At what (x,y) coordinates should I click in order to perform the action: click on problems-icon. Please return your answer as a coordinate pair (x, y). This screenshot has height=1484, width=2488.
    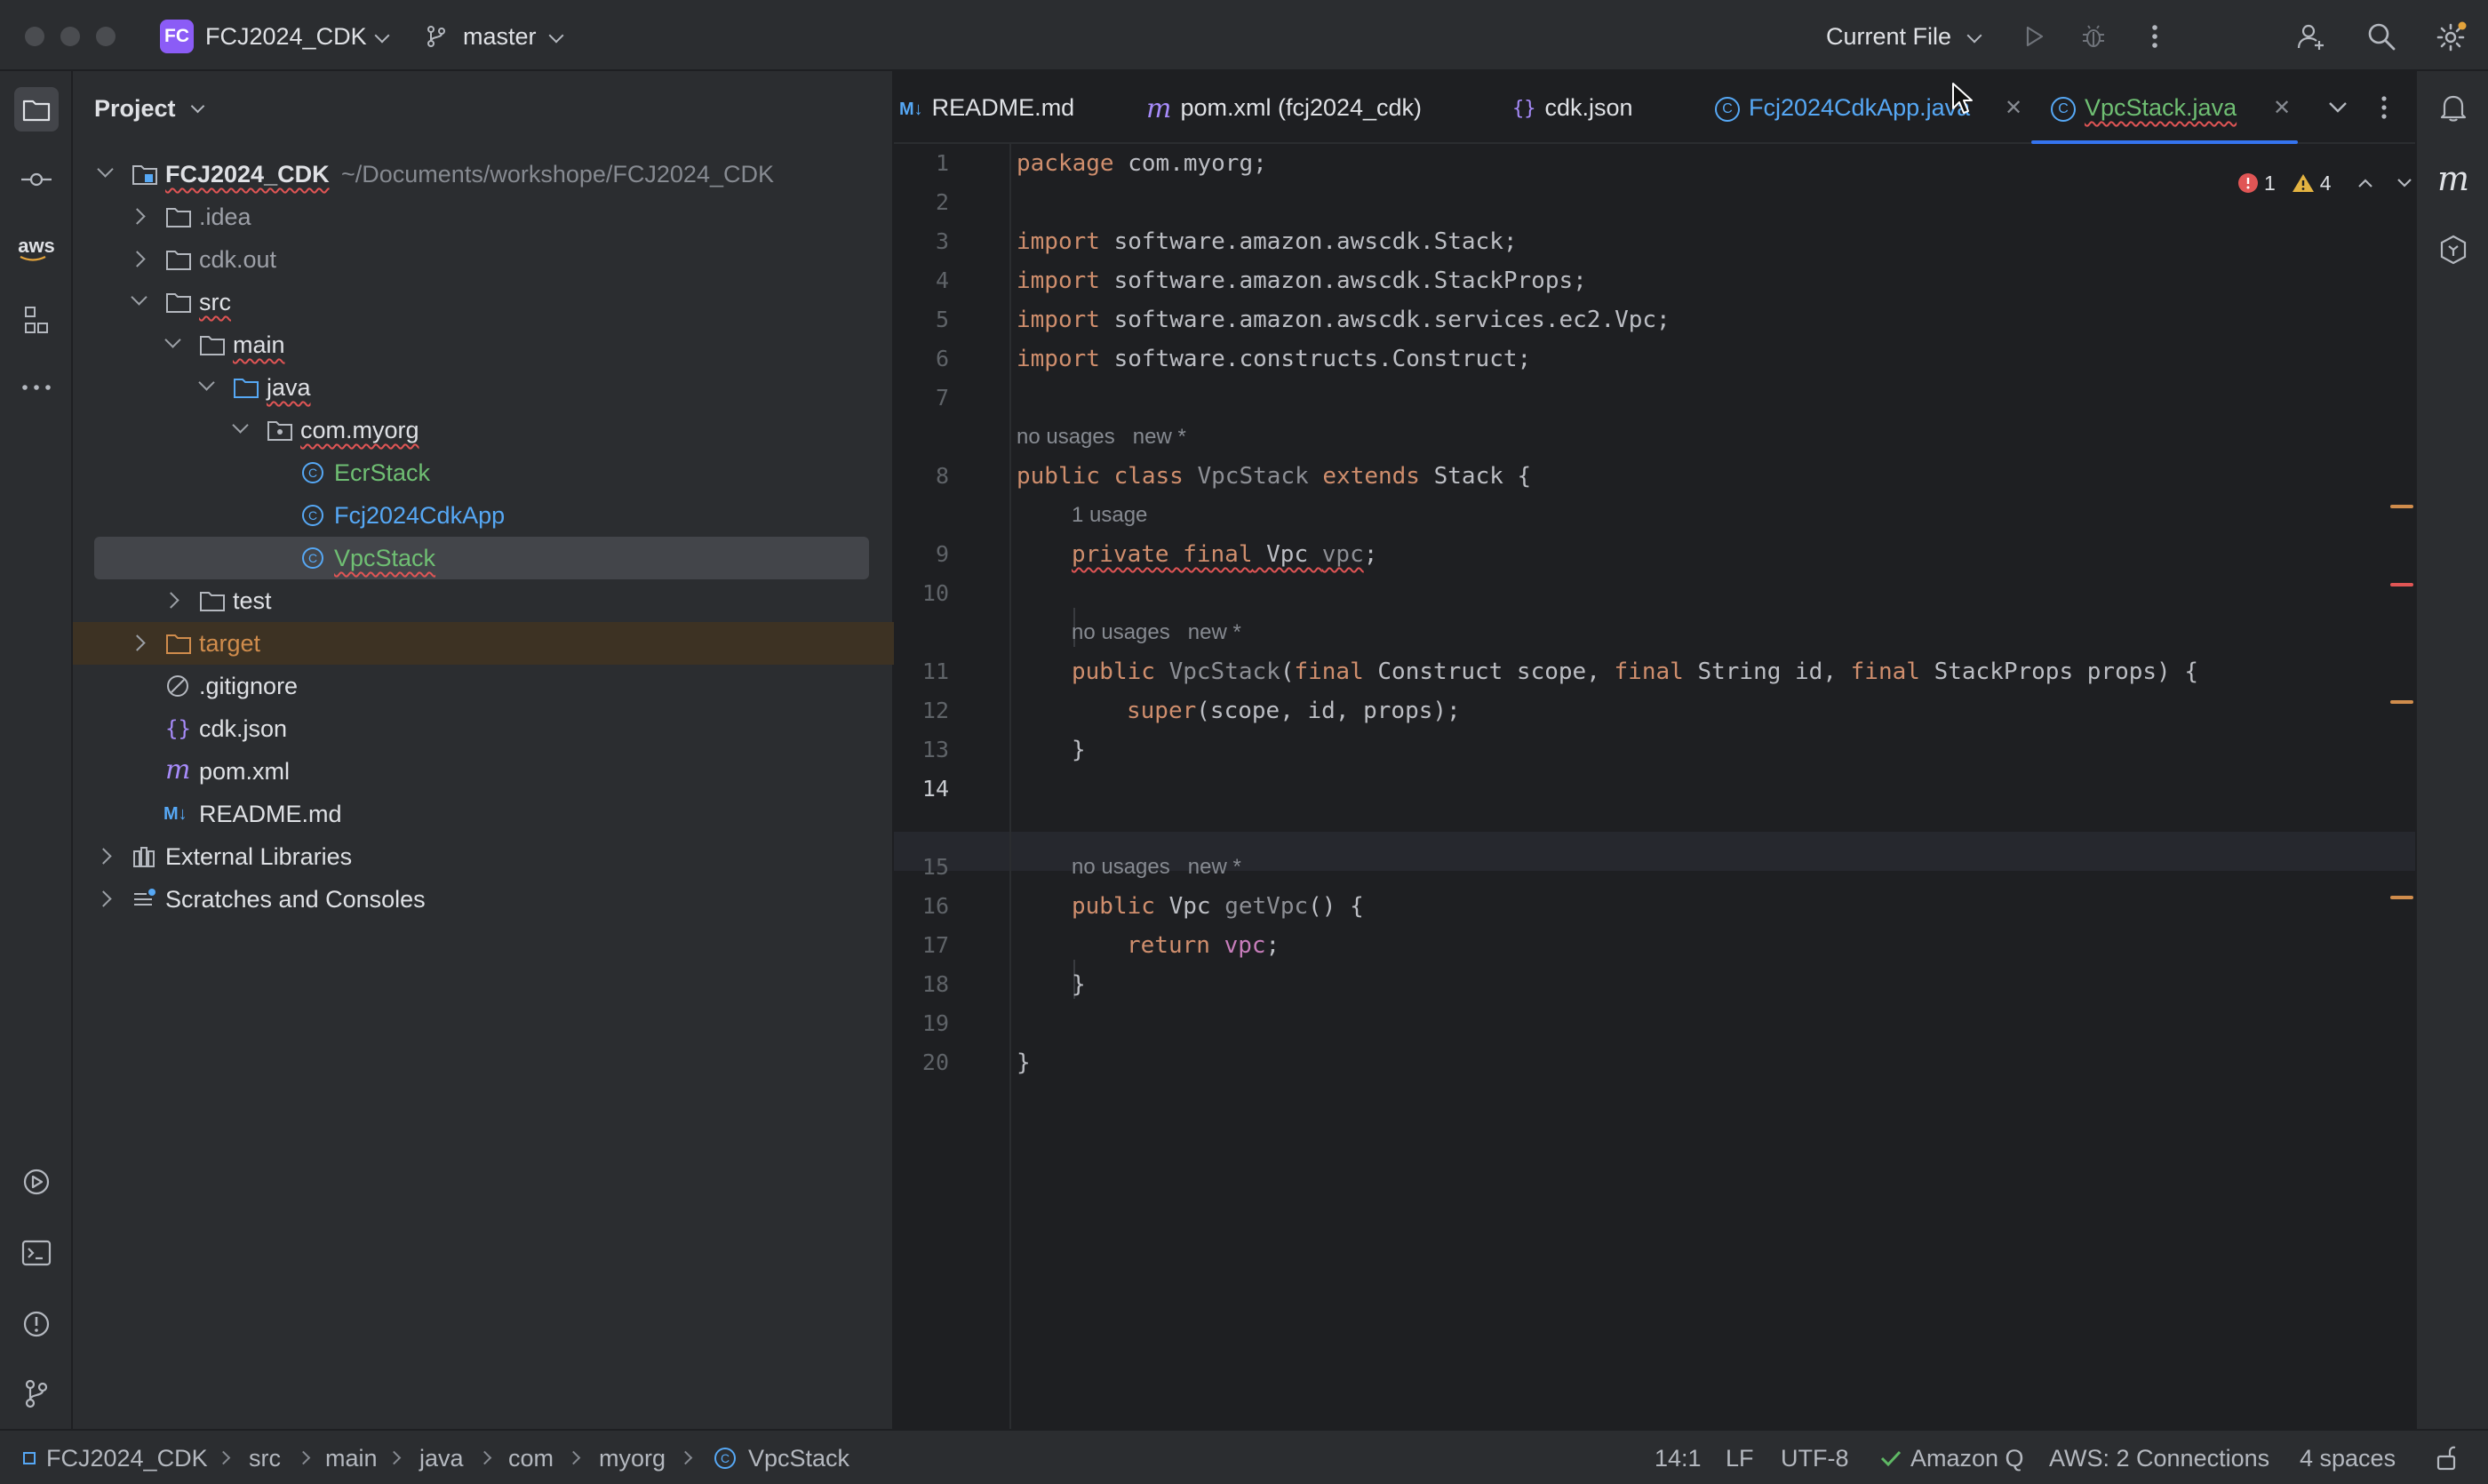
    Looking at the image, I should click on (36, 1324).